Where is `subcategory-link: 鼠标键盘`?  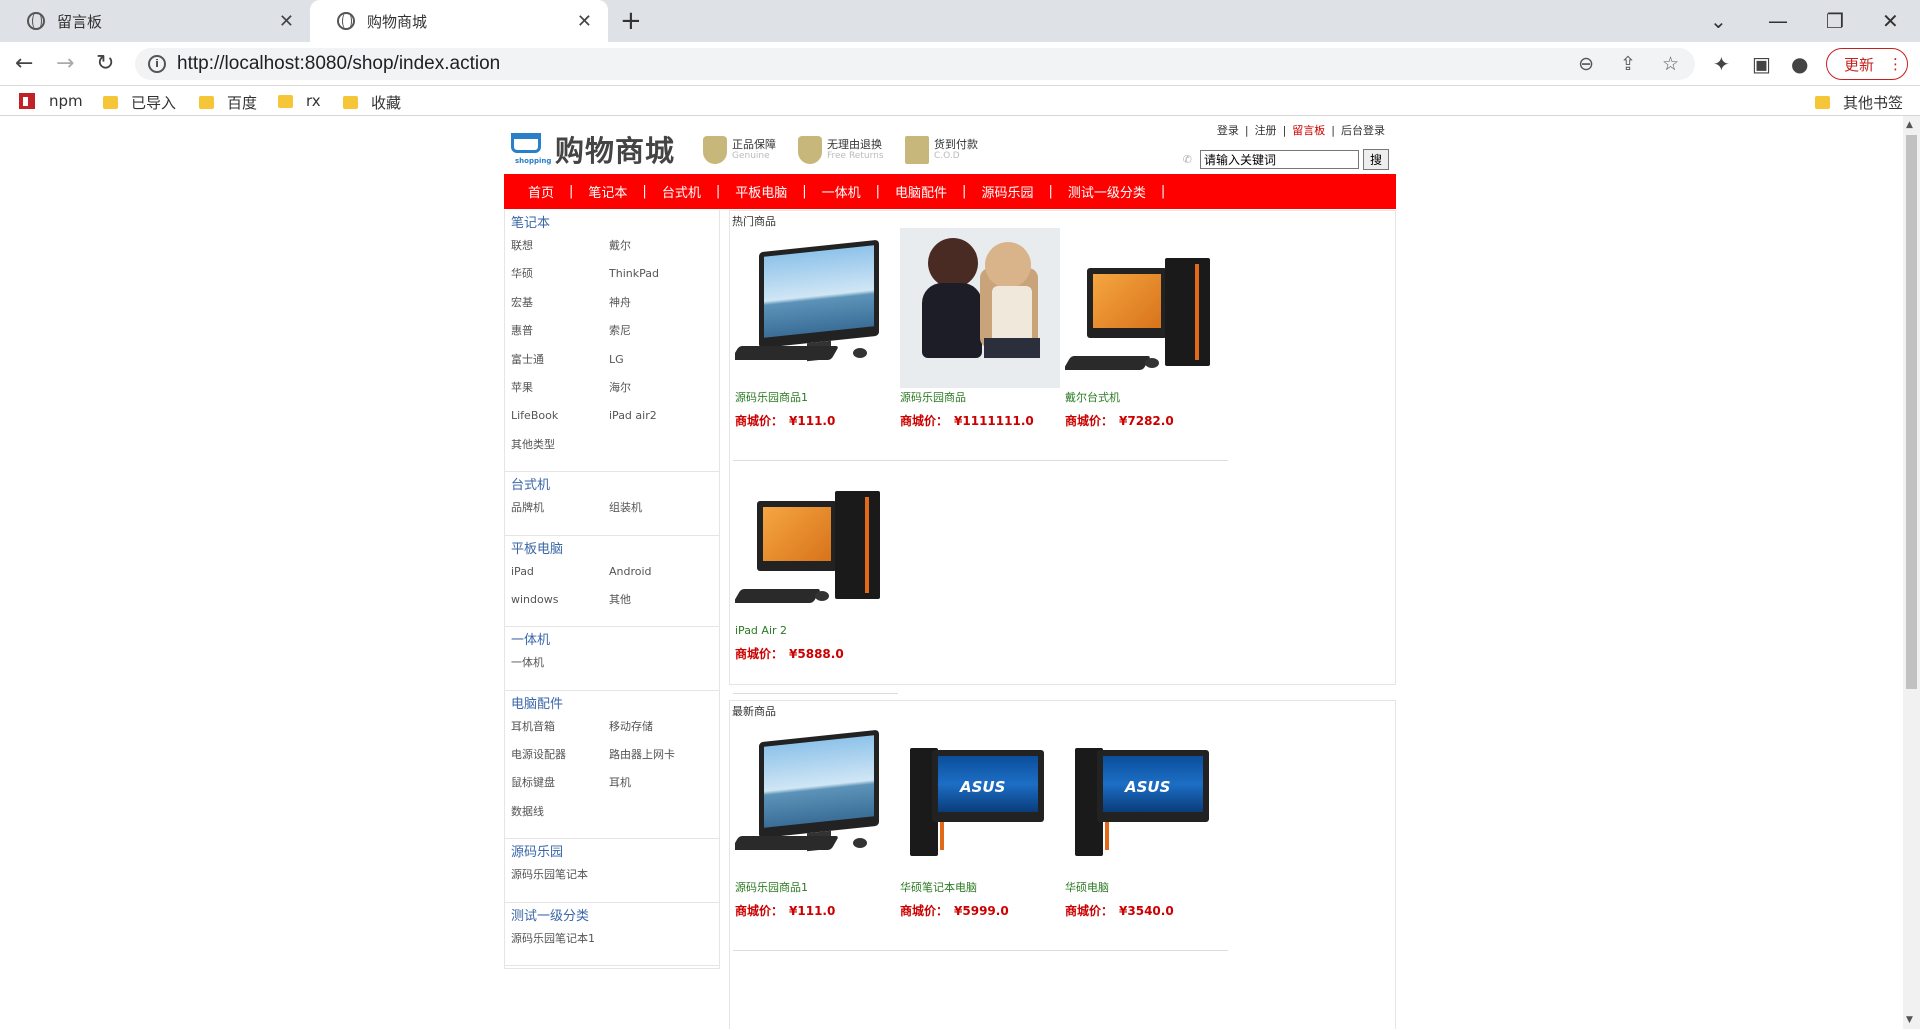
subcategory-link: 鼠标键盘 is located at coordinates (560, 789).